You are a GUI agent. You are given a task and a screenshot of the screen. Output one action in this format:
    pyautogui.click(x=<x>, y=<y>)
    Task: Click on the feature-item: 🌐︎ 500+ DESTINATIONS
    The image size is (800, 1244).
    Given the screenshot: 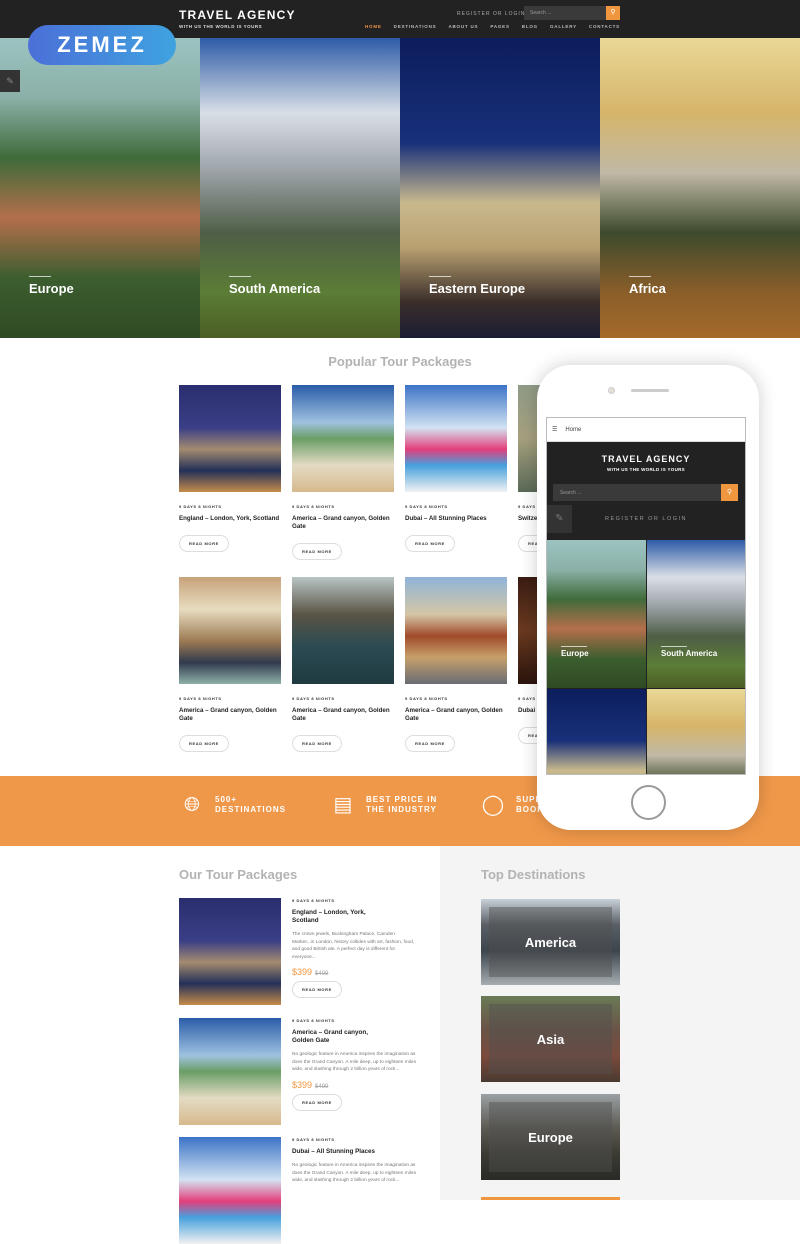 What is the action you would take?
    pyautogui.click(x=237, y=805)
    